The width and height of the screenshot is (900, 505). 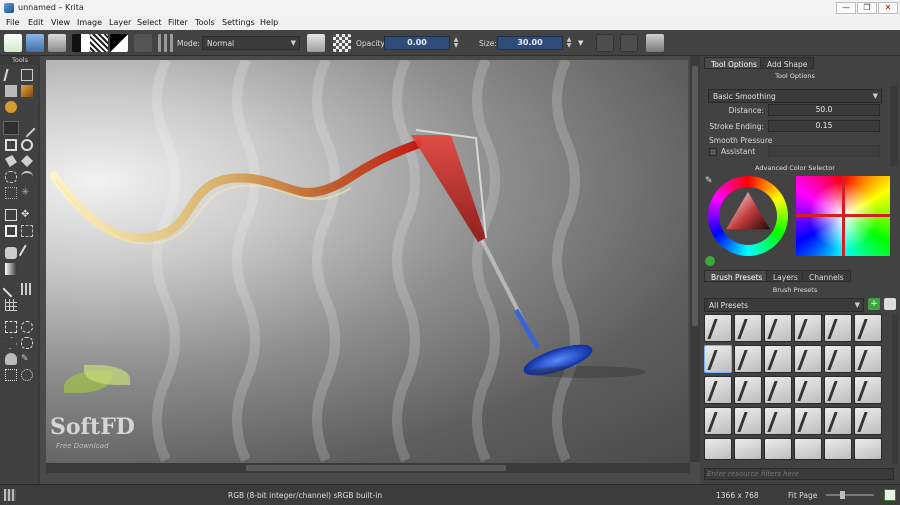 What do you see at coordinates (824, 110) in the screenshot?
I see `distance-field: 50.0` at bounding box center [824, 110].